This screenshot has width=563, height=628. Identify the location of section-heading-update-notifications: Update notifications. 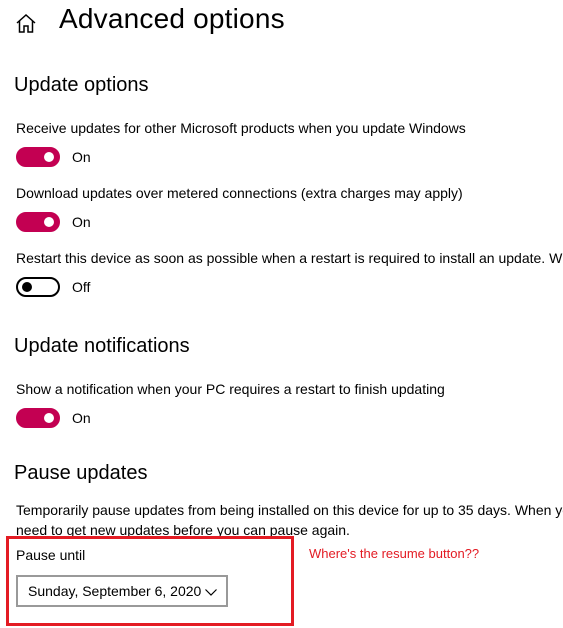
(102, 346).